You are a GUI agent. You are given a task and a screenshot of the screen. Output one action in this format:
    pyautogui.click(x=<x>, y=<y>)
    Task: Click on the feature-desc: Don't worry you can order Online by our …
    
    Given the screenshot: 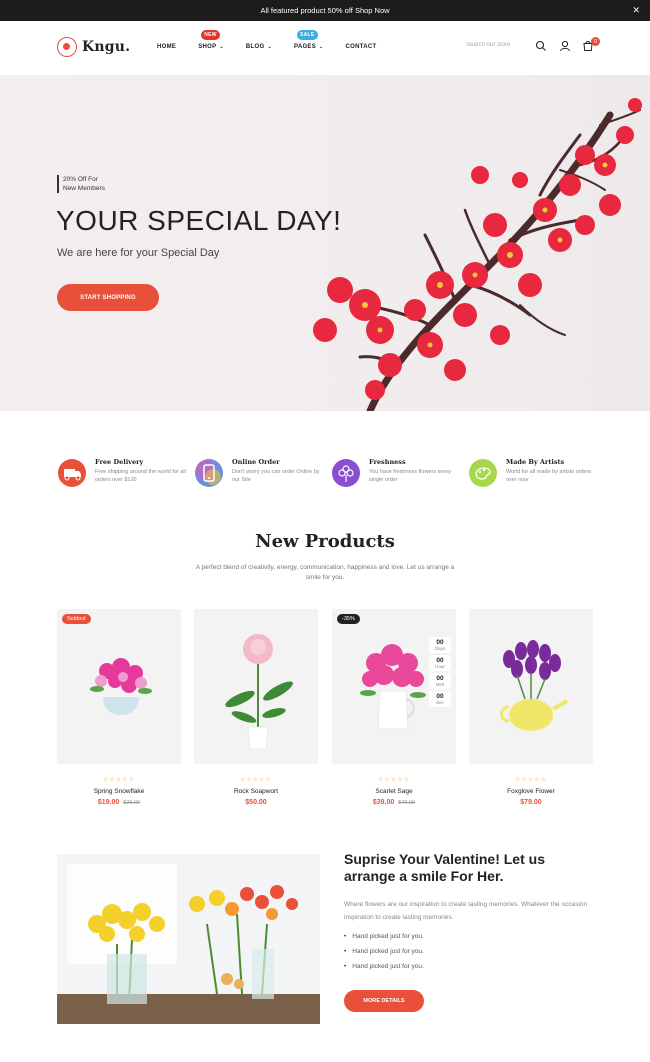 What is the action you would take?
    pyautogui.click(x=276, y=476)
    